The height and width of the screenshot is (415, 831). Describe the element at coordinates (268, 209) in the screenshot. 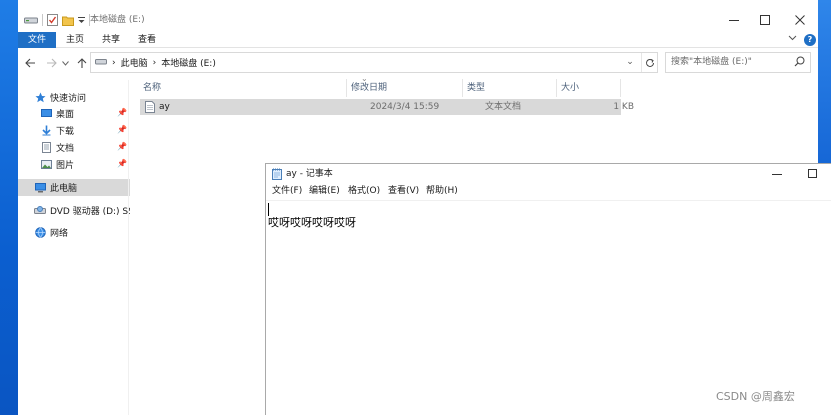

I see `text-cursor` at that location.